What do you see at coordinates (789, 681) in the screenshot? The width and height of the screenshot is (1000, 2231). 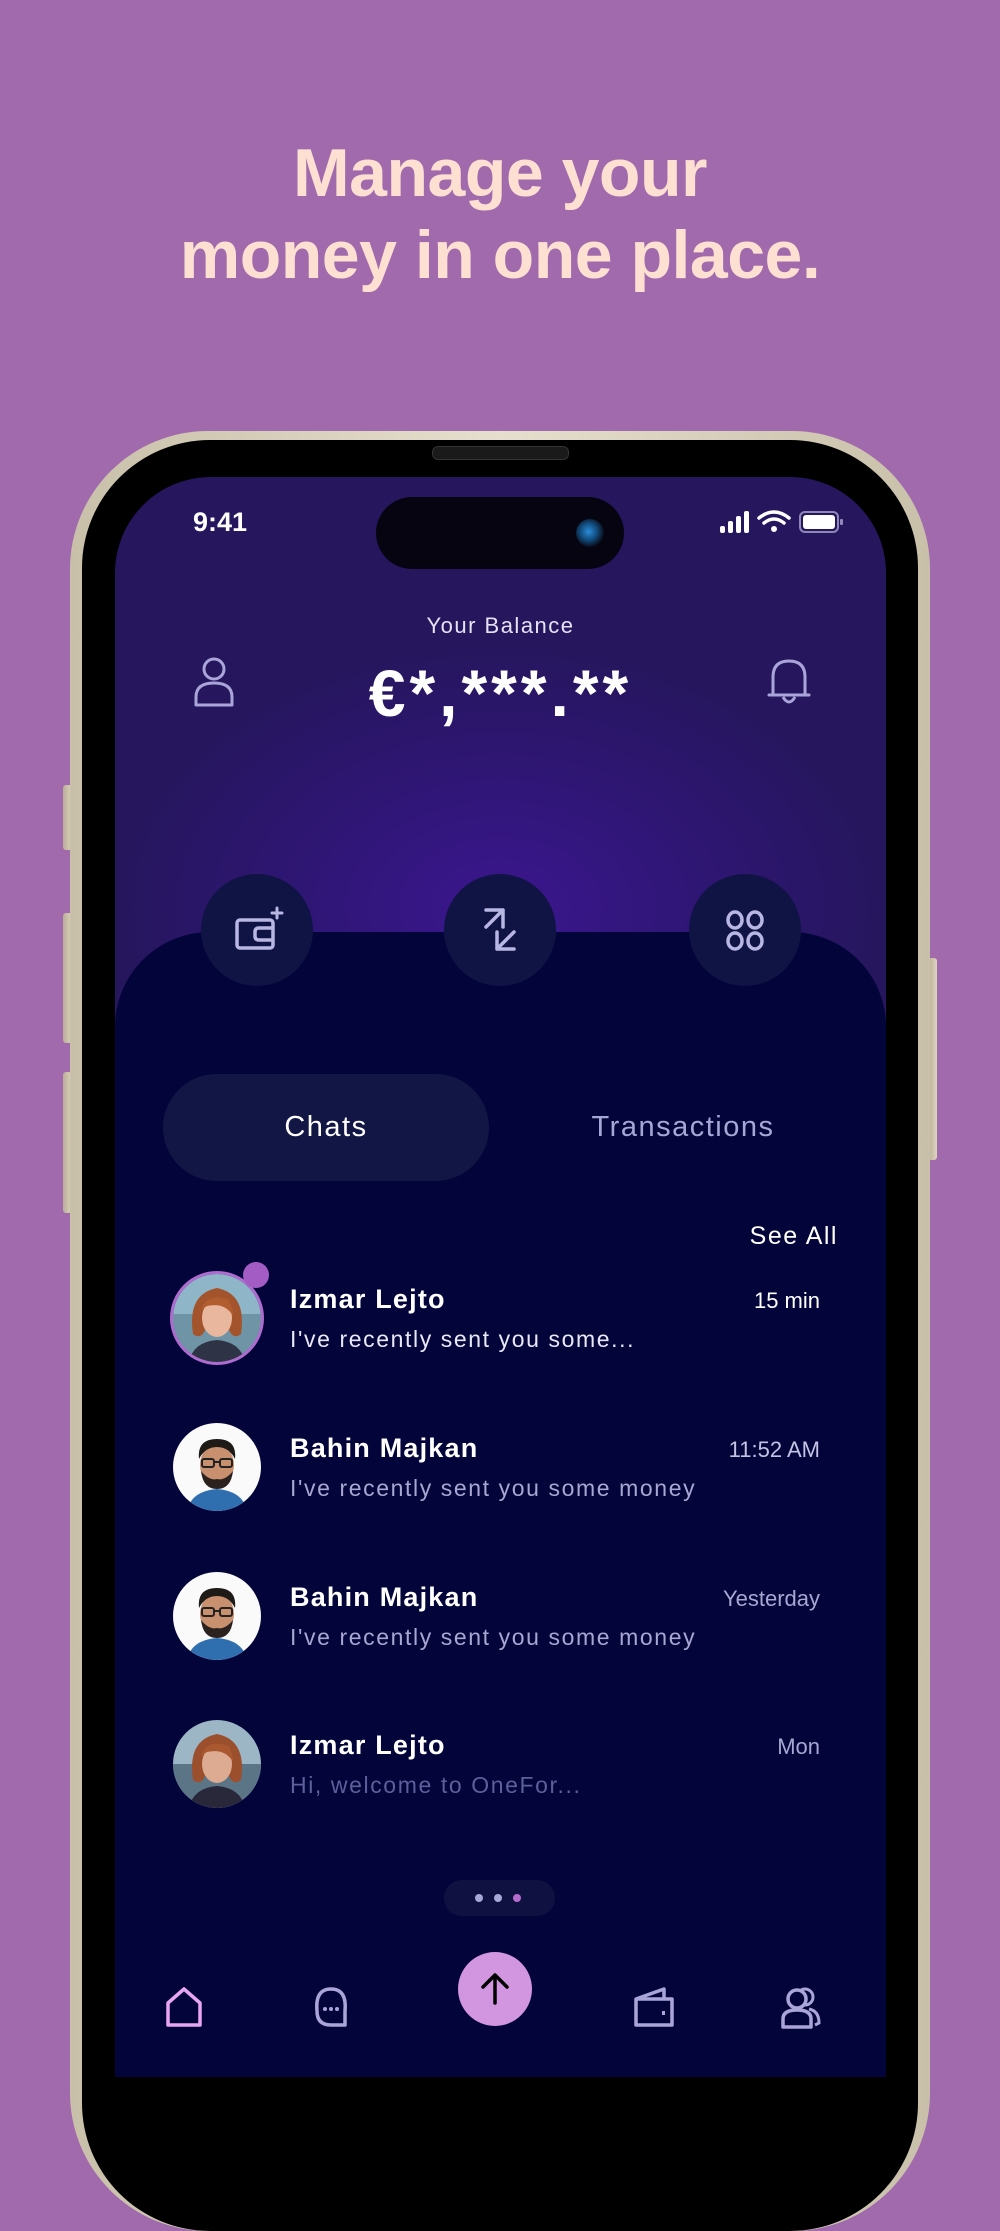 I see `bell-icon` at bounding box center [789, 681].